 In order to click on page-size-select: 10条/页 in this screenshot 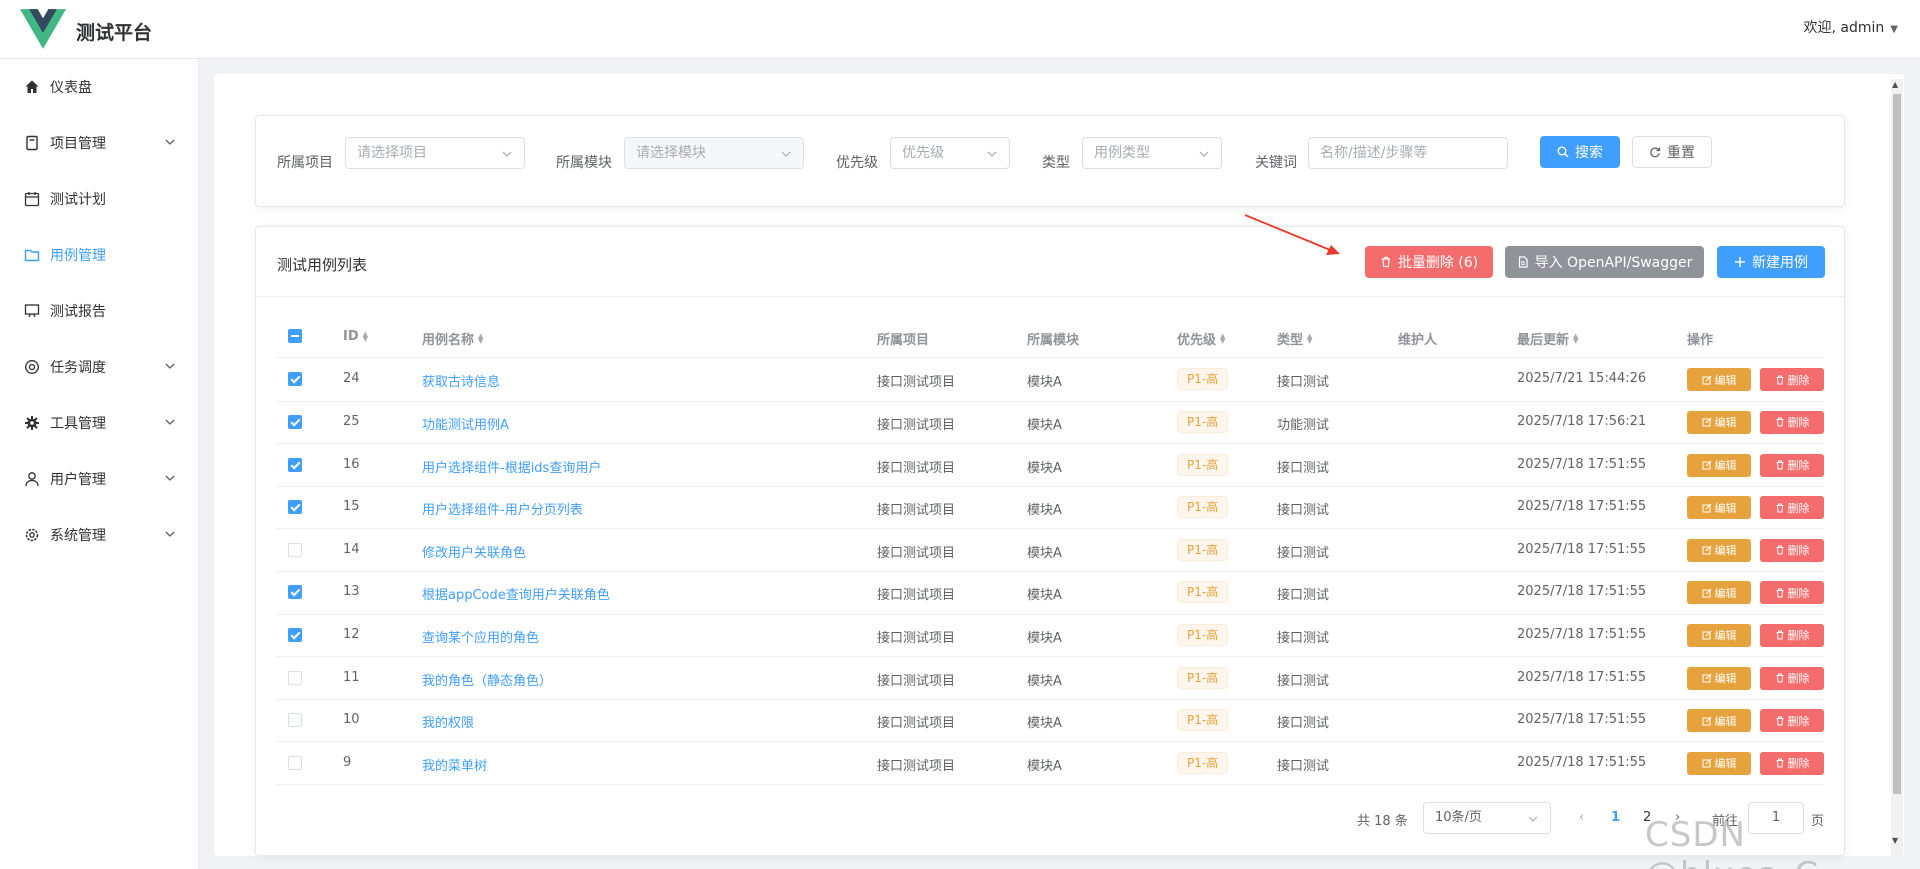, I will do `click(1487, 818)`.